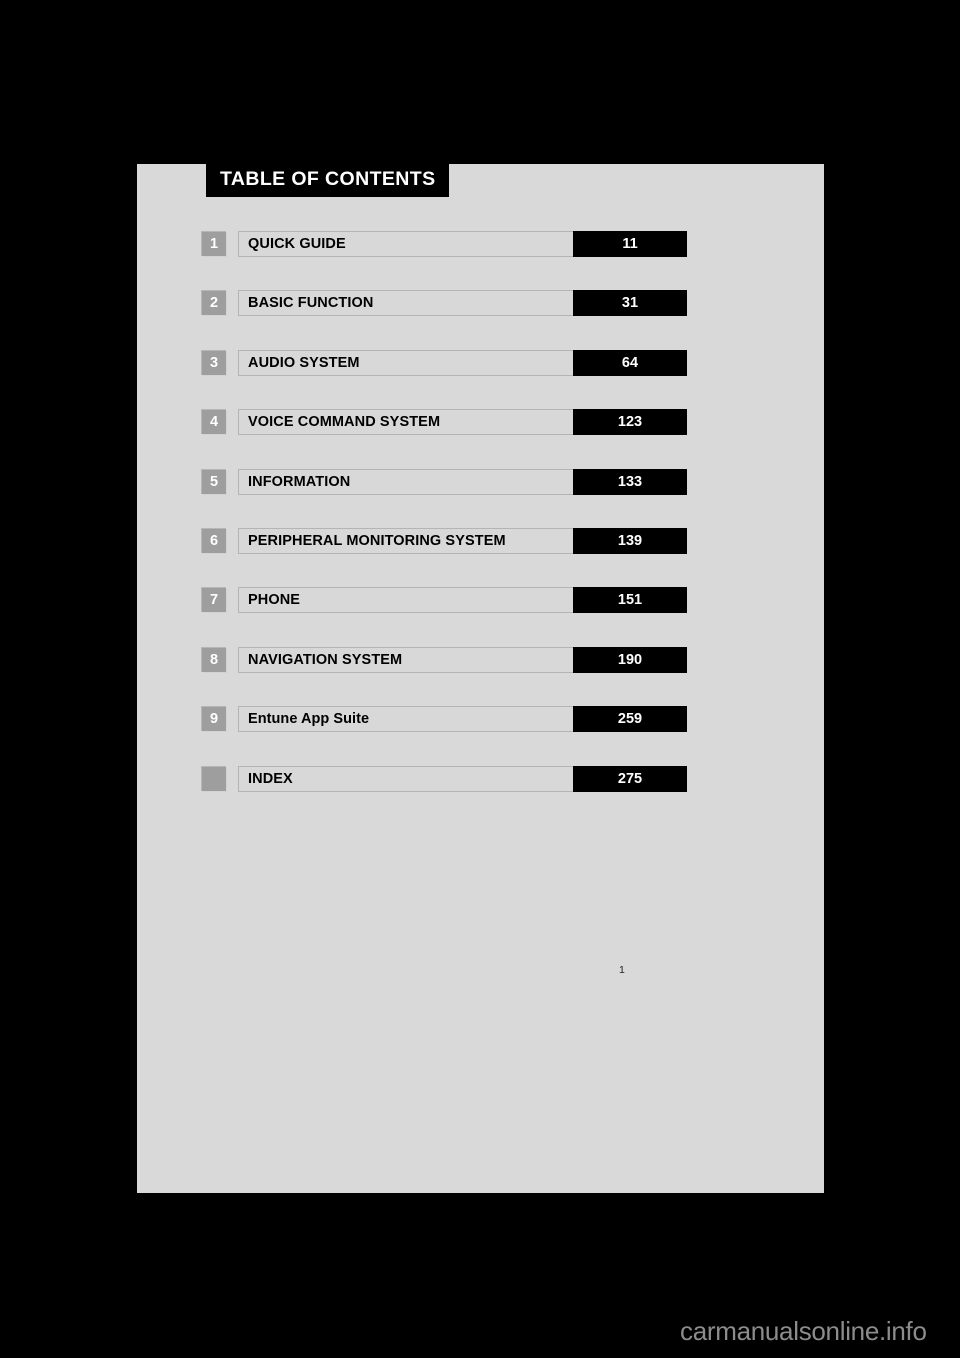 Image resolution: width=960 pixels, height=1358 pixels. I want to click on chapter-page-number: 31, so click(630, 303).